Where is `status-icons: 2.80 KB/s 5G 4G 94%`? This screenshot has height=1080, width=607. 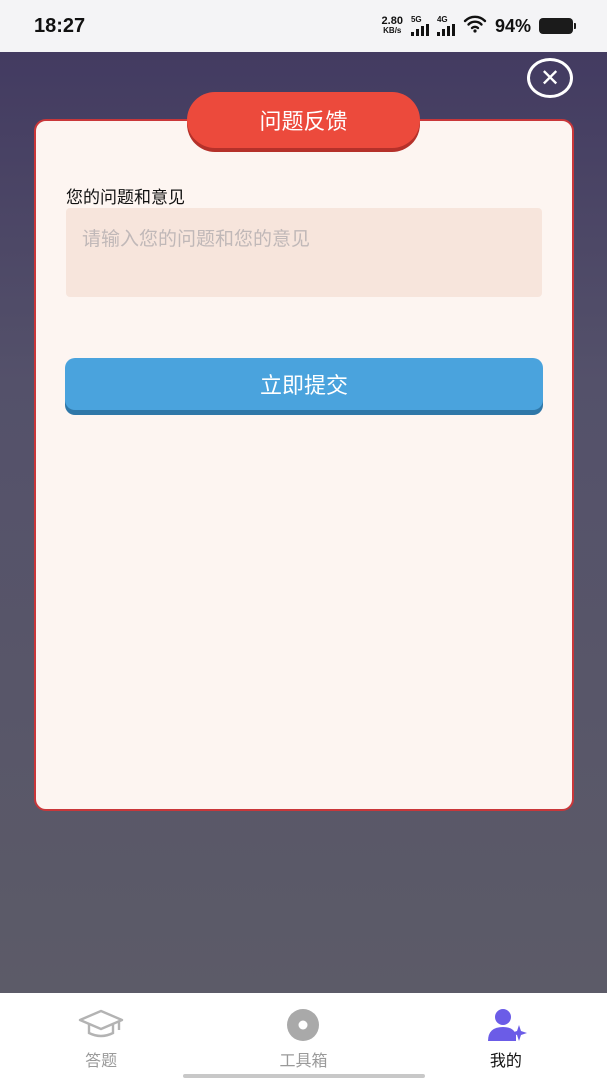
status-icons: 2.80 KB/s 5G 4G 94% is located at coordinates (478, 26).